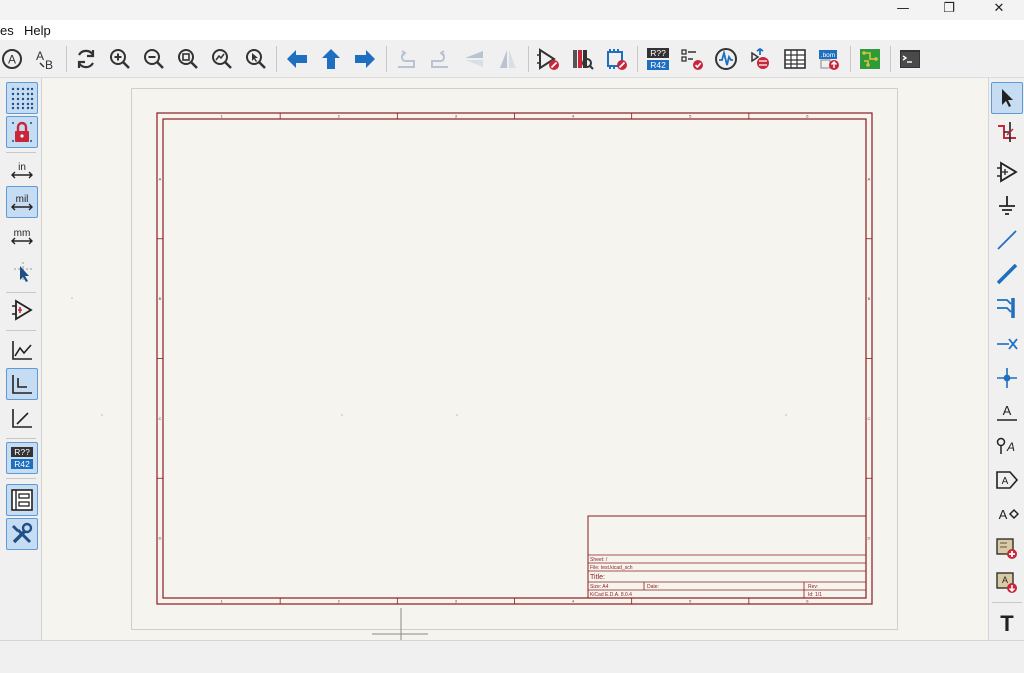  I want to click on symbol-icon, so click(1007, 172).